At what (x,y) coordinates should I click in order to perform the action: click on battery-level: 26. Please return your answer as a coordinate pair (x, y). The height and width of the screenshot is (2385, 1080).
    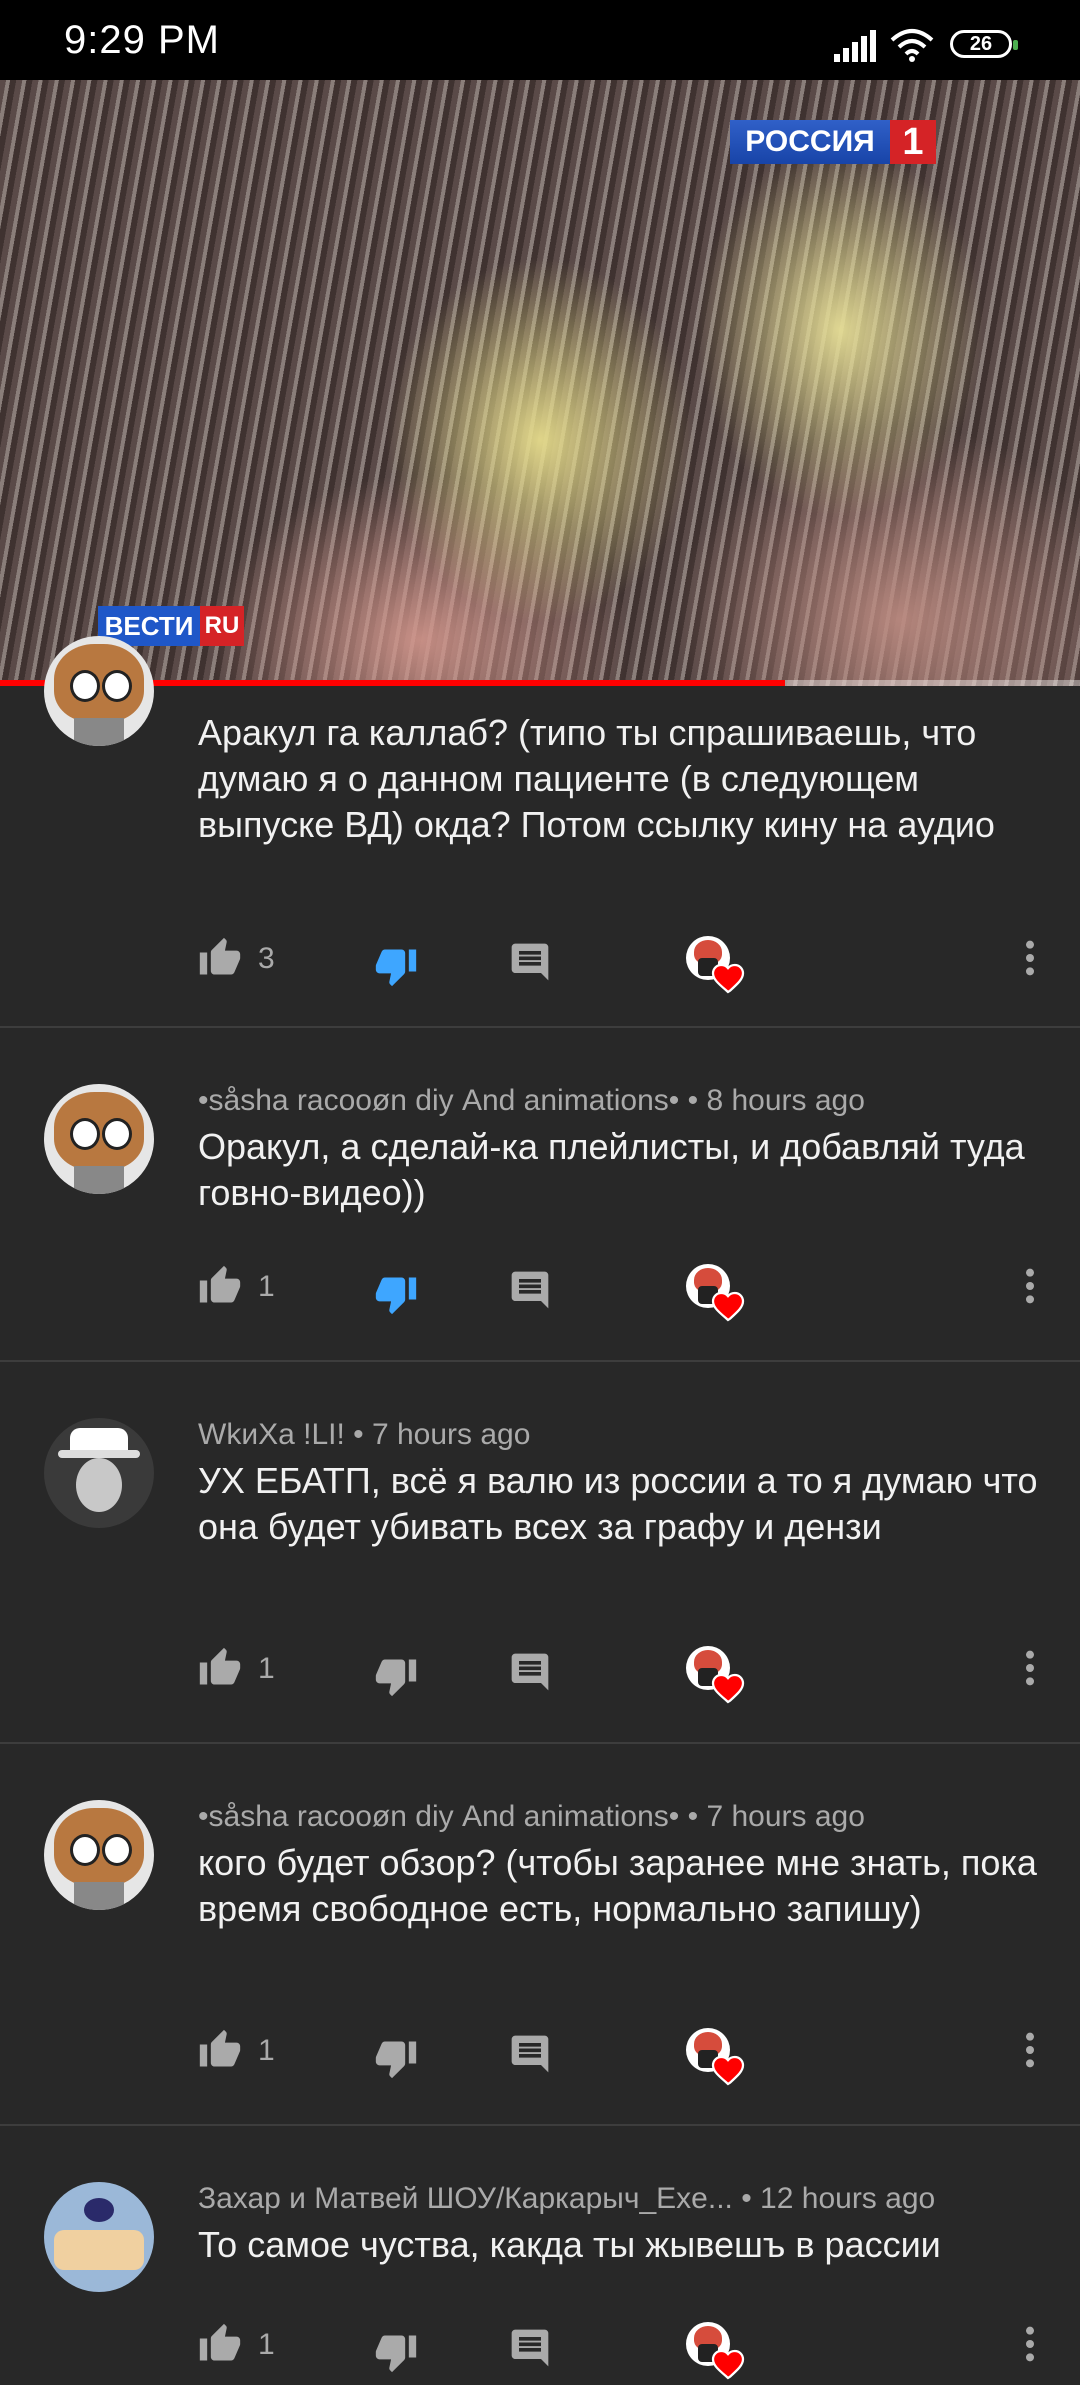
    Looking at the image, I should click on (981, 44).